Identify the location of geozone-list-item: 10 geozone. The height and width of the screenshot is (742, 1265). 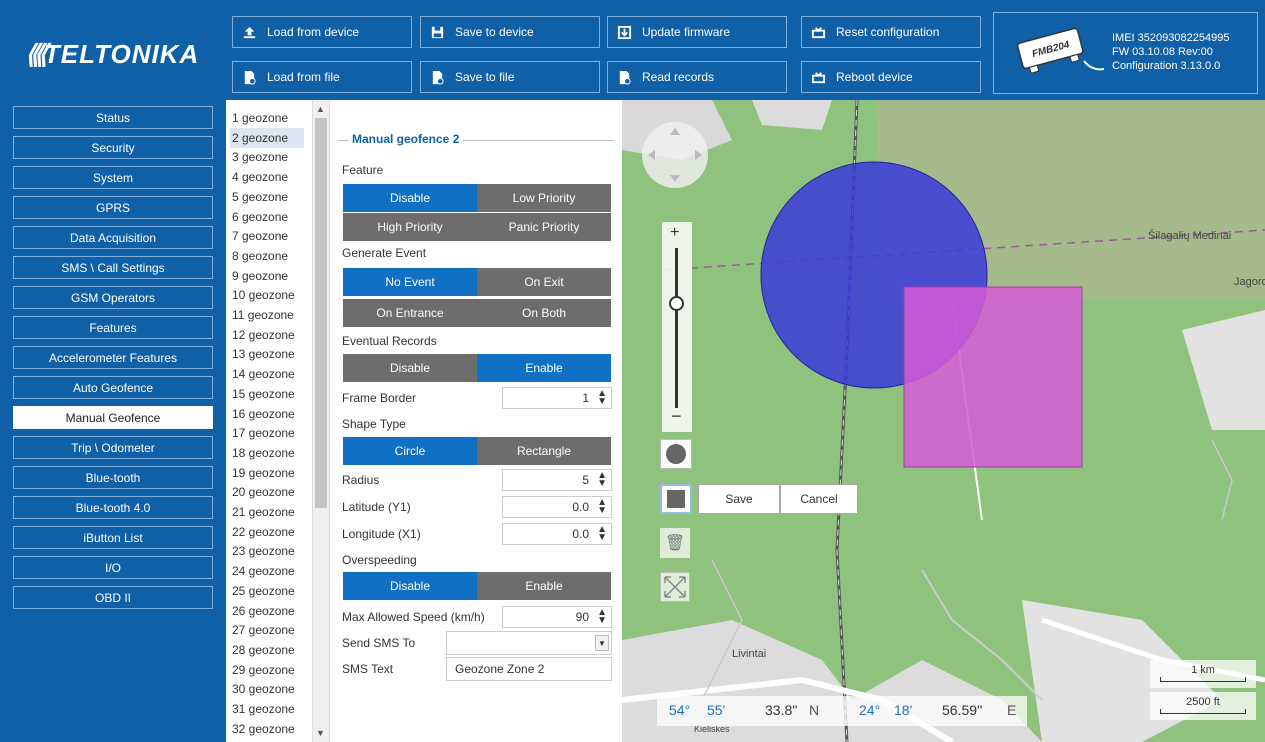
(263, 295).